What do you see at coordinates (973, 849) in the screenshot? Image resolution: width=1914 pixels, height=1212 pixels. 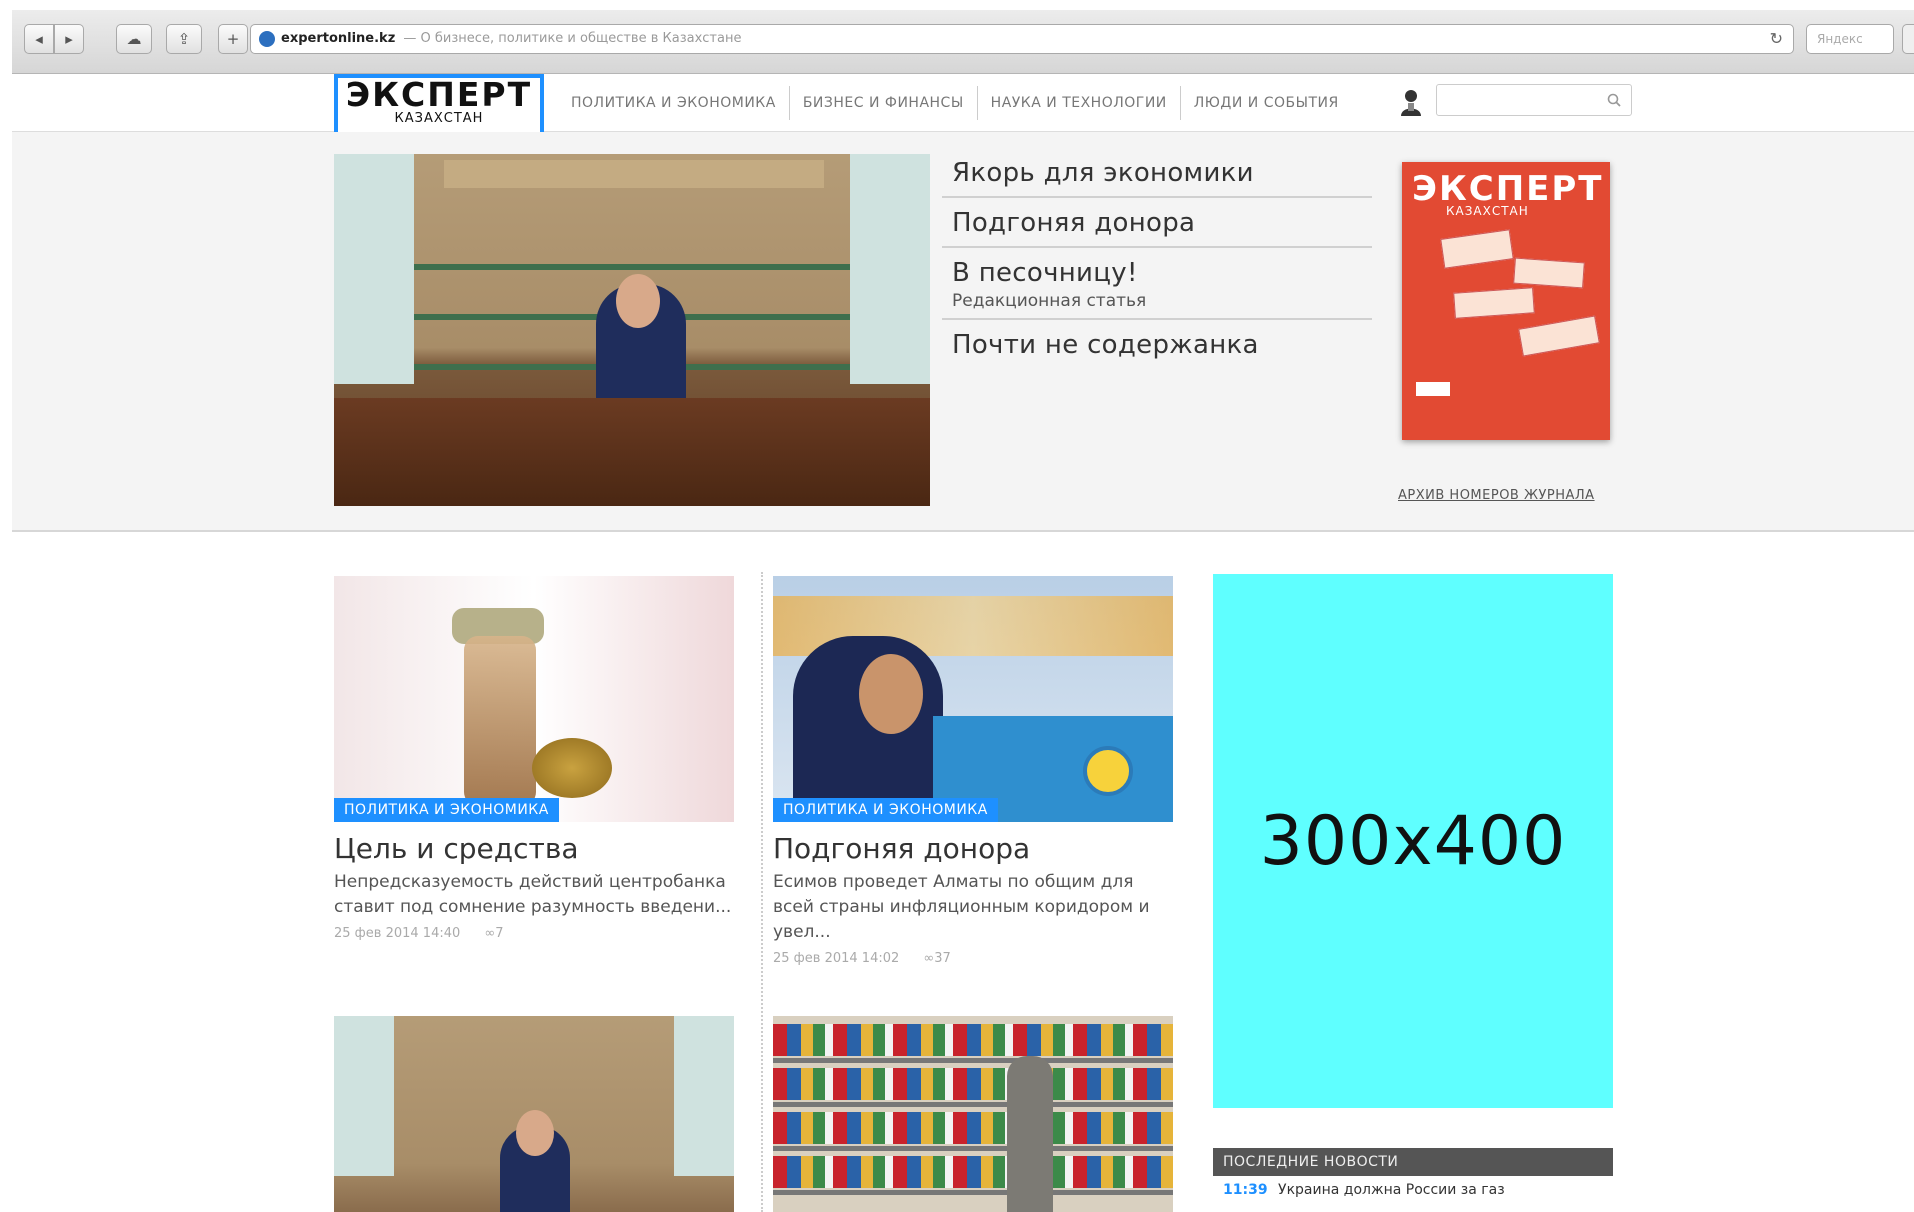 I see `article-title: Подгоняя донора` at bounding box center [973, 849].